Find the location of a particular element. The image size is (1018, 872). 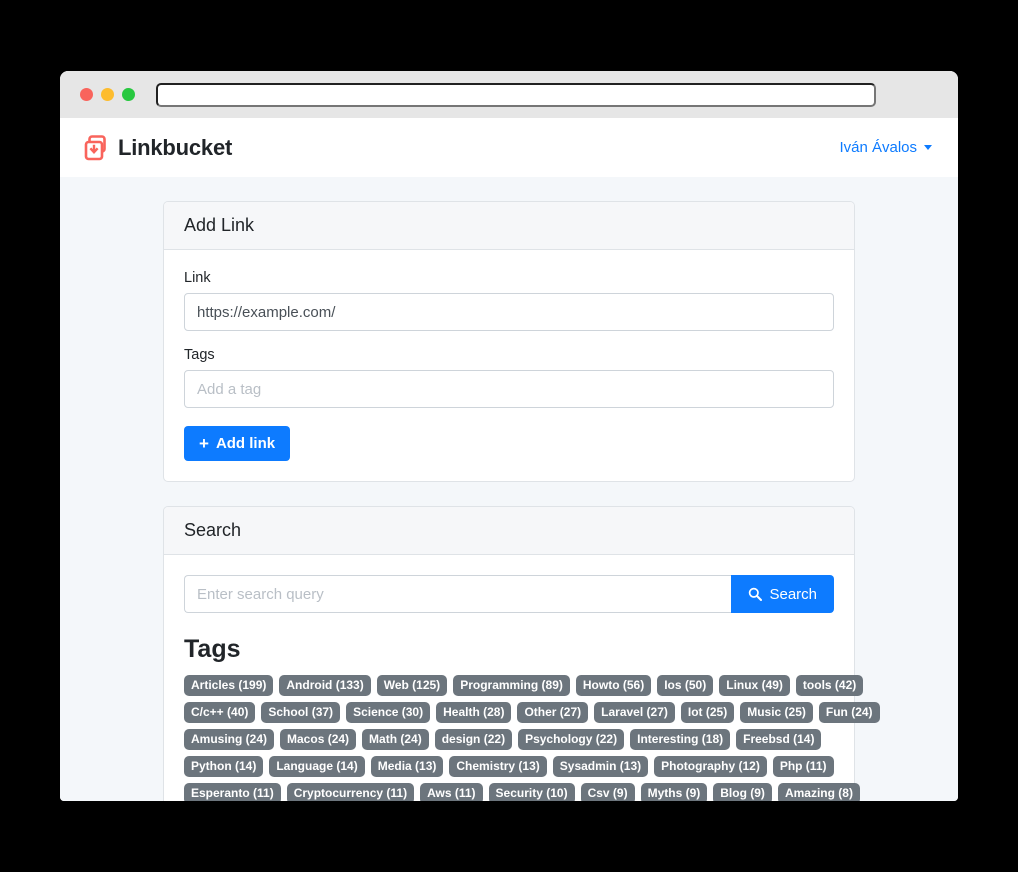

brand-title: Linkbucket is located at coordinates (175, 147).